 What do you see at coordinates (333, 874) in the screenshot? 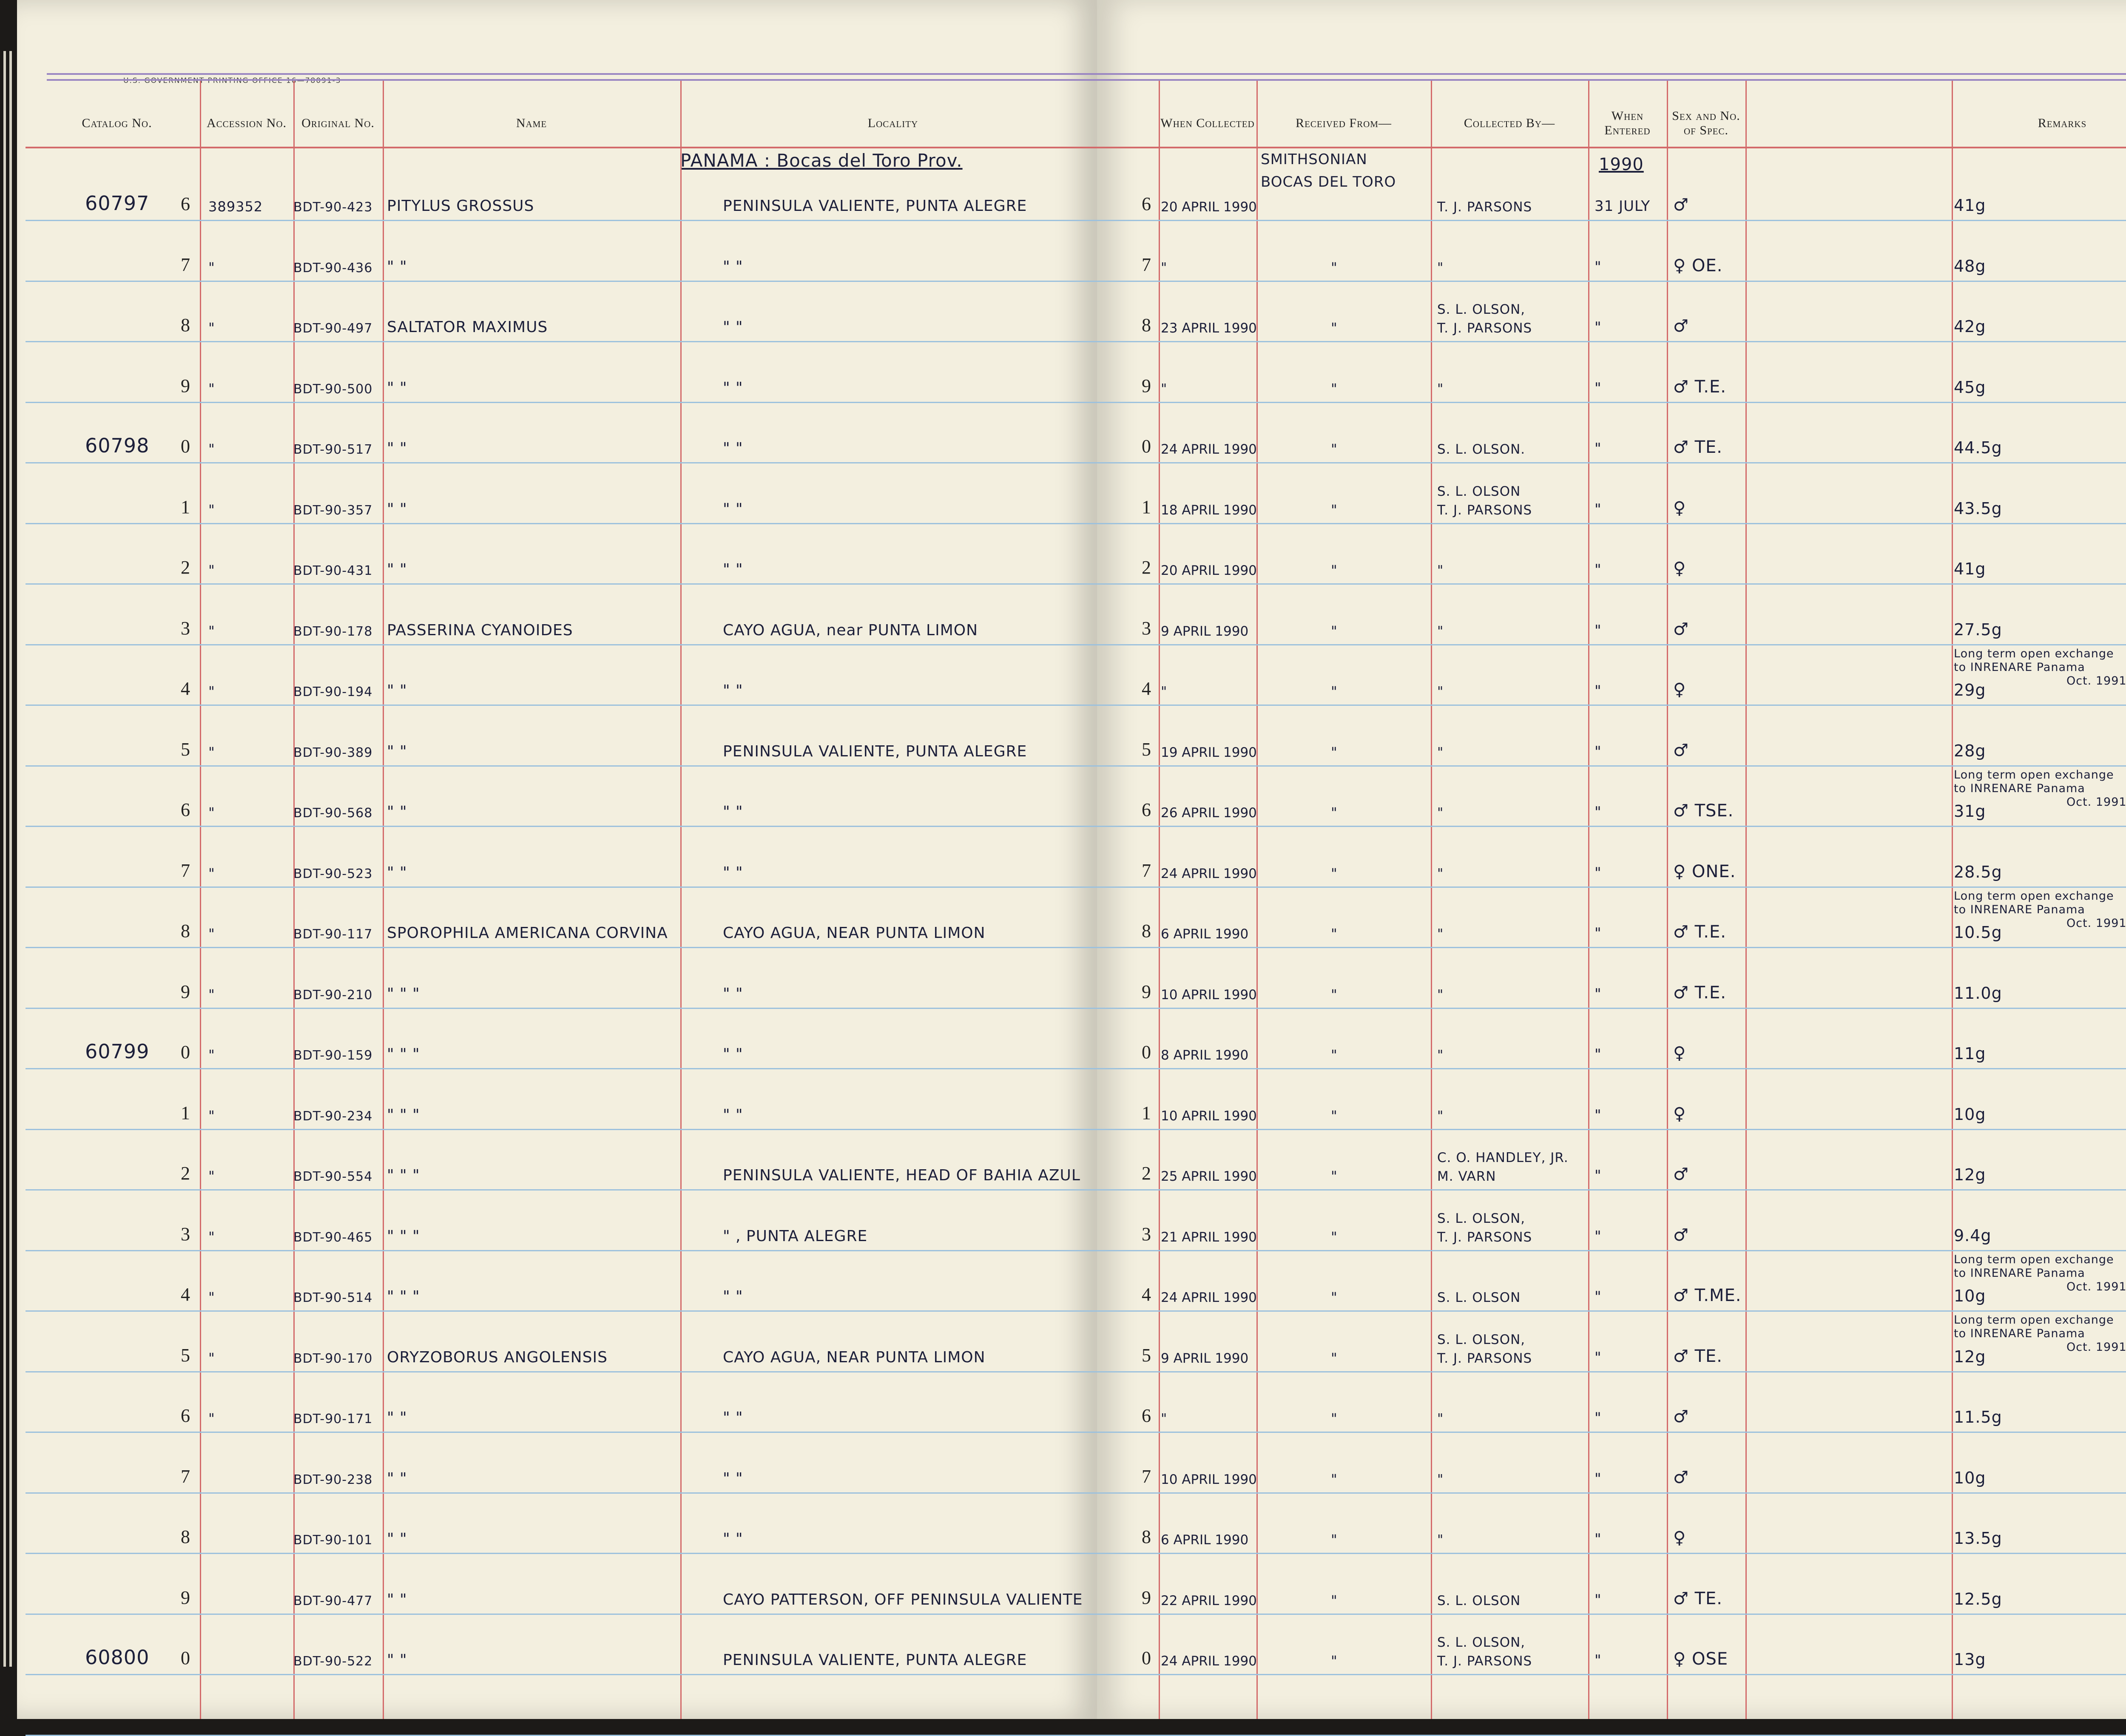
I see `original-number: BDT-90-523` at bounding box center [333, 874].